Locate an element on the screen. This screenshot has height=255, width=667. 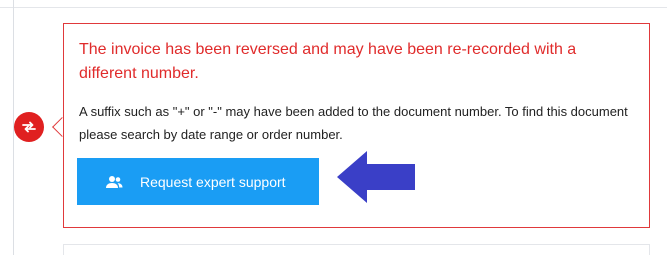
request-expert-support-button: Request expert support is located at coordinates (198, 181).